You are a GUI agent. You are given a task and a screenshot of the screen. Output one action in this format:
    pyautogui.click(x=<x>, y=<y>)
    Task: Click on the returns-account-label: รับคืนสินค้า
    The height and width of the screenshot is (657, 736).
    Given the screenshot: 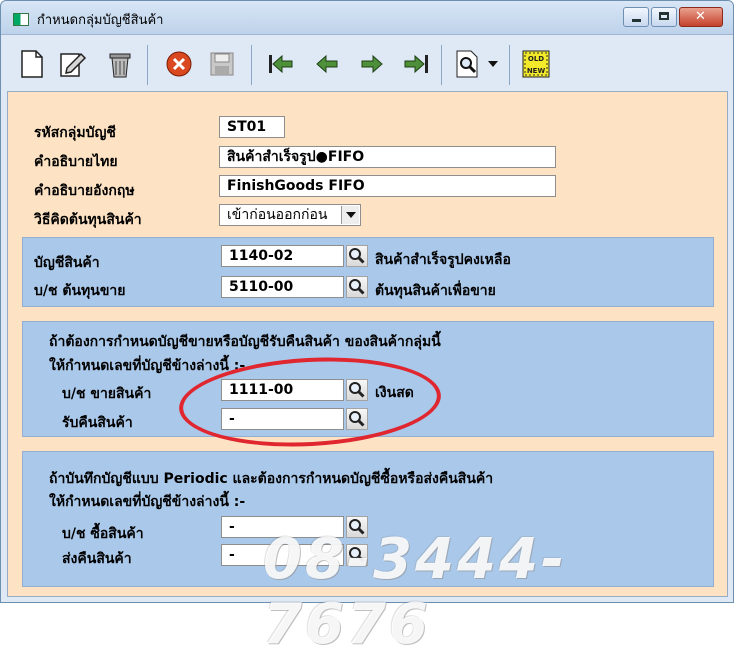 What is the action you would take?
    pyautogui.click(x=97, y=423)
    